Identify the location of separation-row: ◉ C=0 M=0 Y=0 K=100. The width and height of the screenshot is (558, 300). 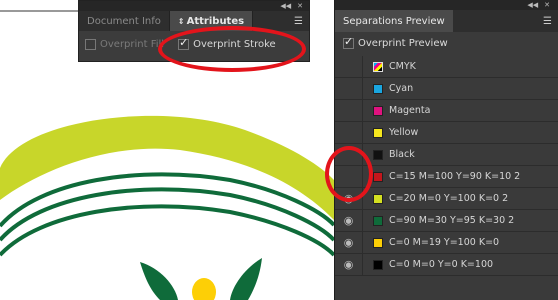
(446, 265).